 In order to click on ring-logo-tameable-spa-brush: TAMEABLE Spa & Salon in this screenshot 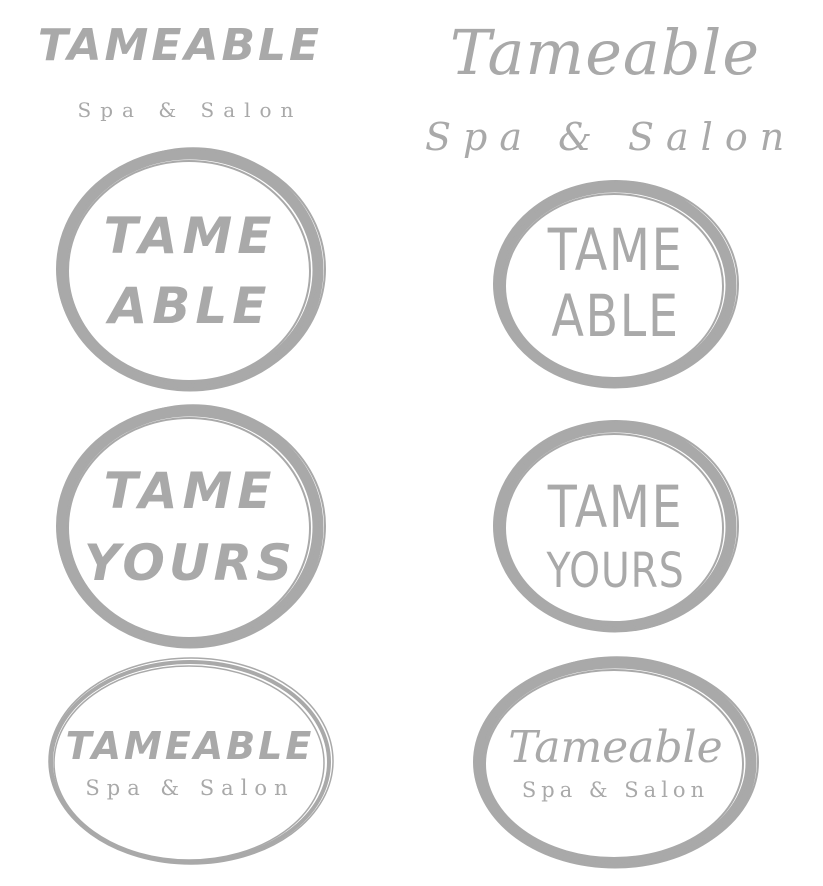, I will do `click(190, 762)`.